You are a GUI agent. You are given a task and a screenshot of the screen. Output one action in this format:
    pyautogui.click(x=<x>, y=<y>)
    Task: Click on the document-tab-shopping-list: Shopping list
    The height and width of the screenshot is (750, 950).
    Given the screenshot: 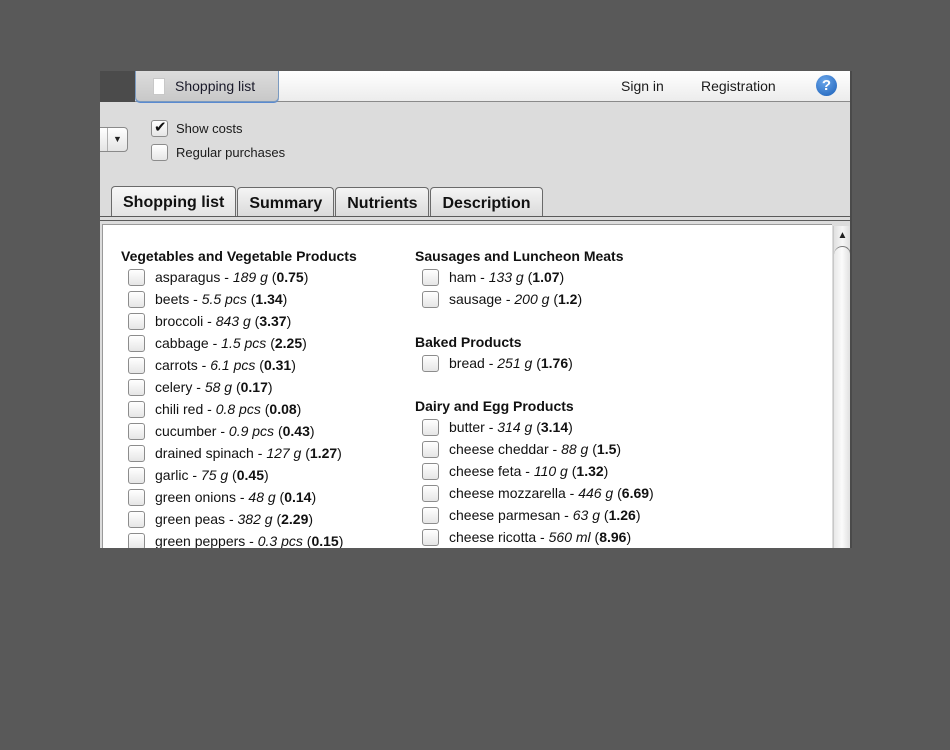 What is the action you would take?
    pyautogui.click(x=207, y=86)
    